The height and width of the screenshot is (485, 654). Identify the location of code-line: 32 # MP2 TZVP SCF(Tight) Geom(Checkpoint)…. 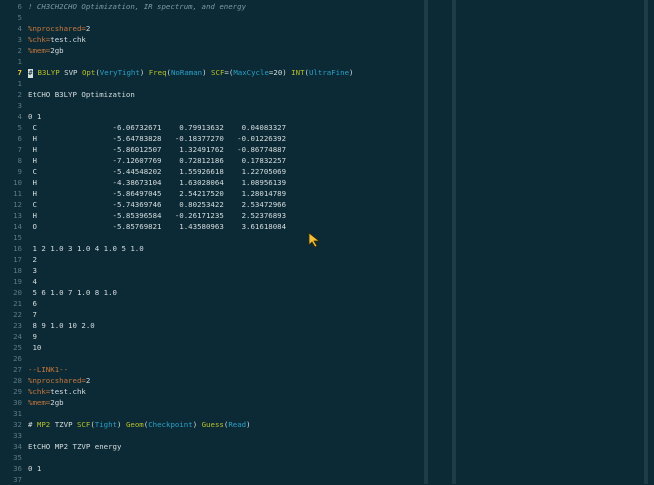
(210, 424).